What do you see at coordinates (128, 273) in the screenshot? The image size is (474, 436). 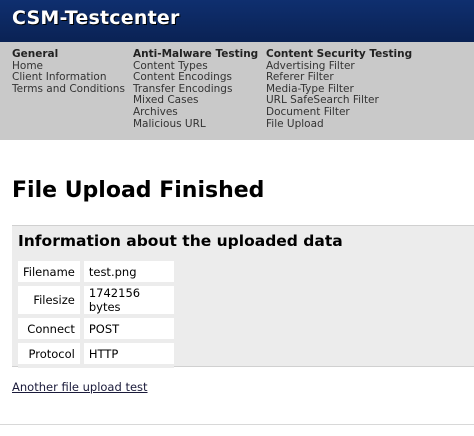 I see `filename-value: test.png` at bounding box center [128, 273].